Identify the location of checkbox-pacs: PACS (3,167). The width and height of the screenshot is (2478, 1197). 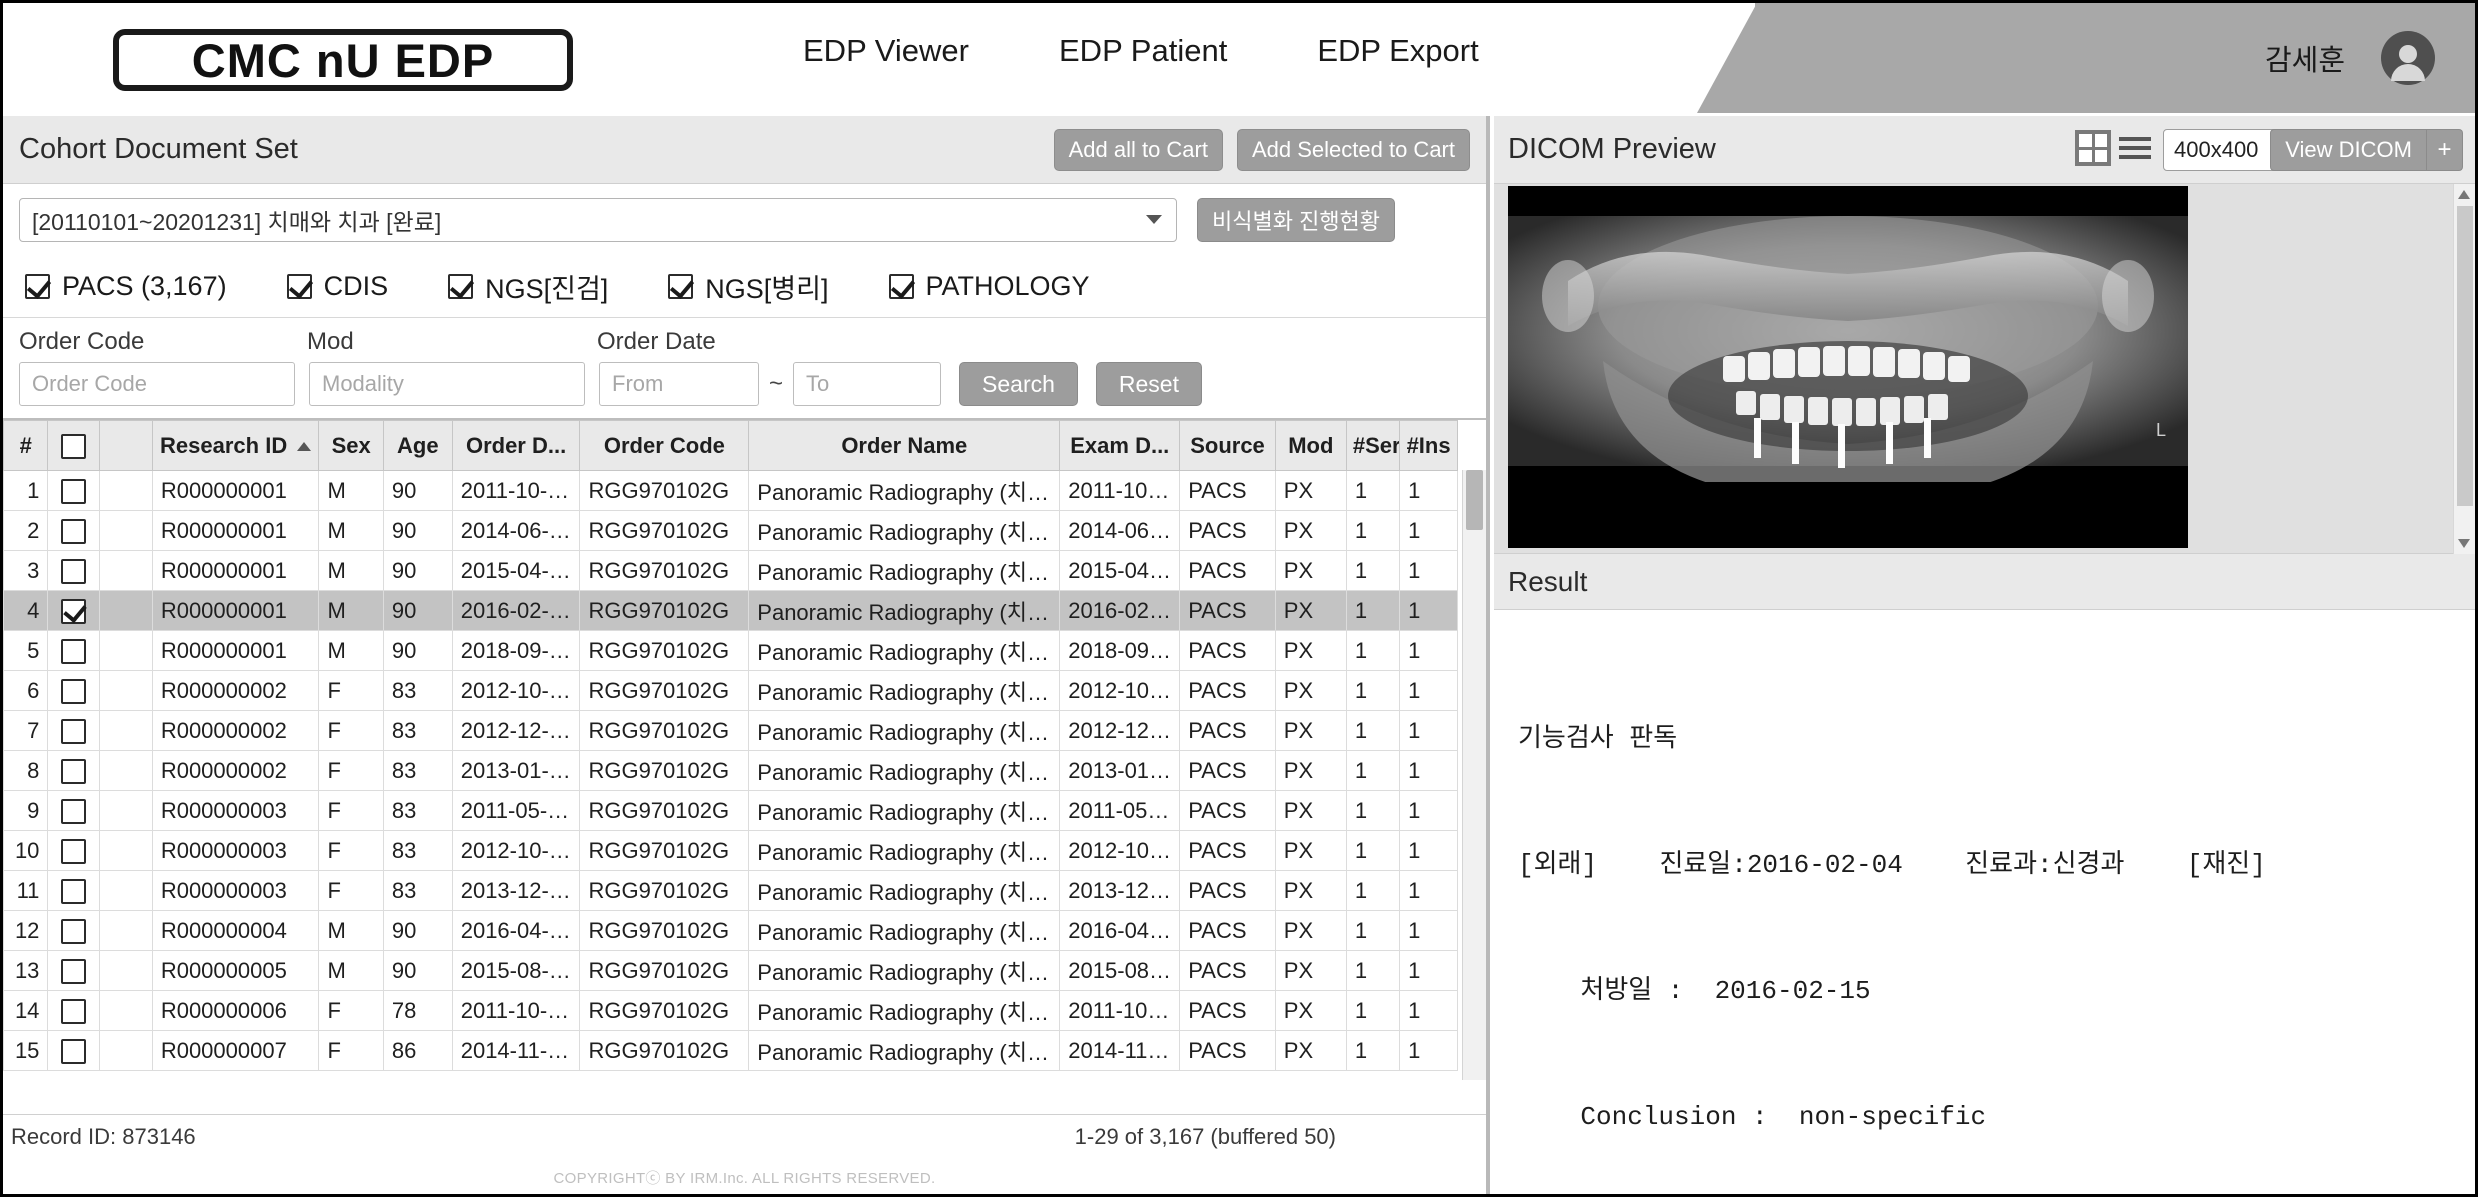
(126, 286).